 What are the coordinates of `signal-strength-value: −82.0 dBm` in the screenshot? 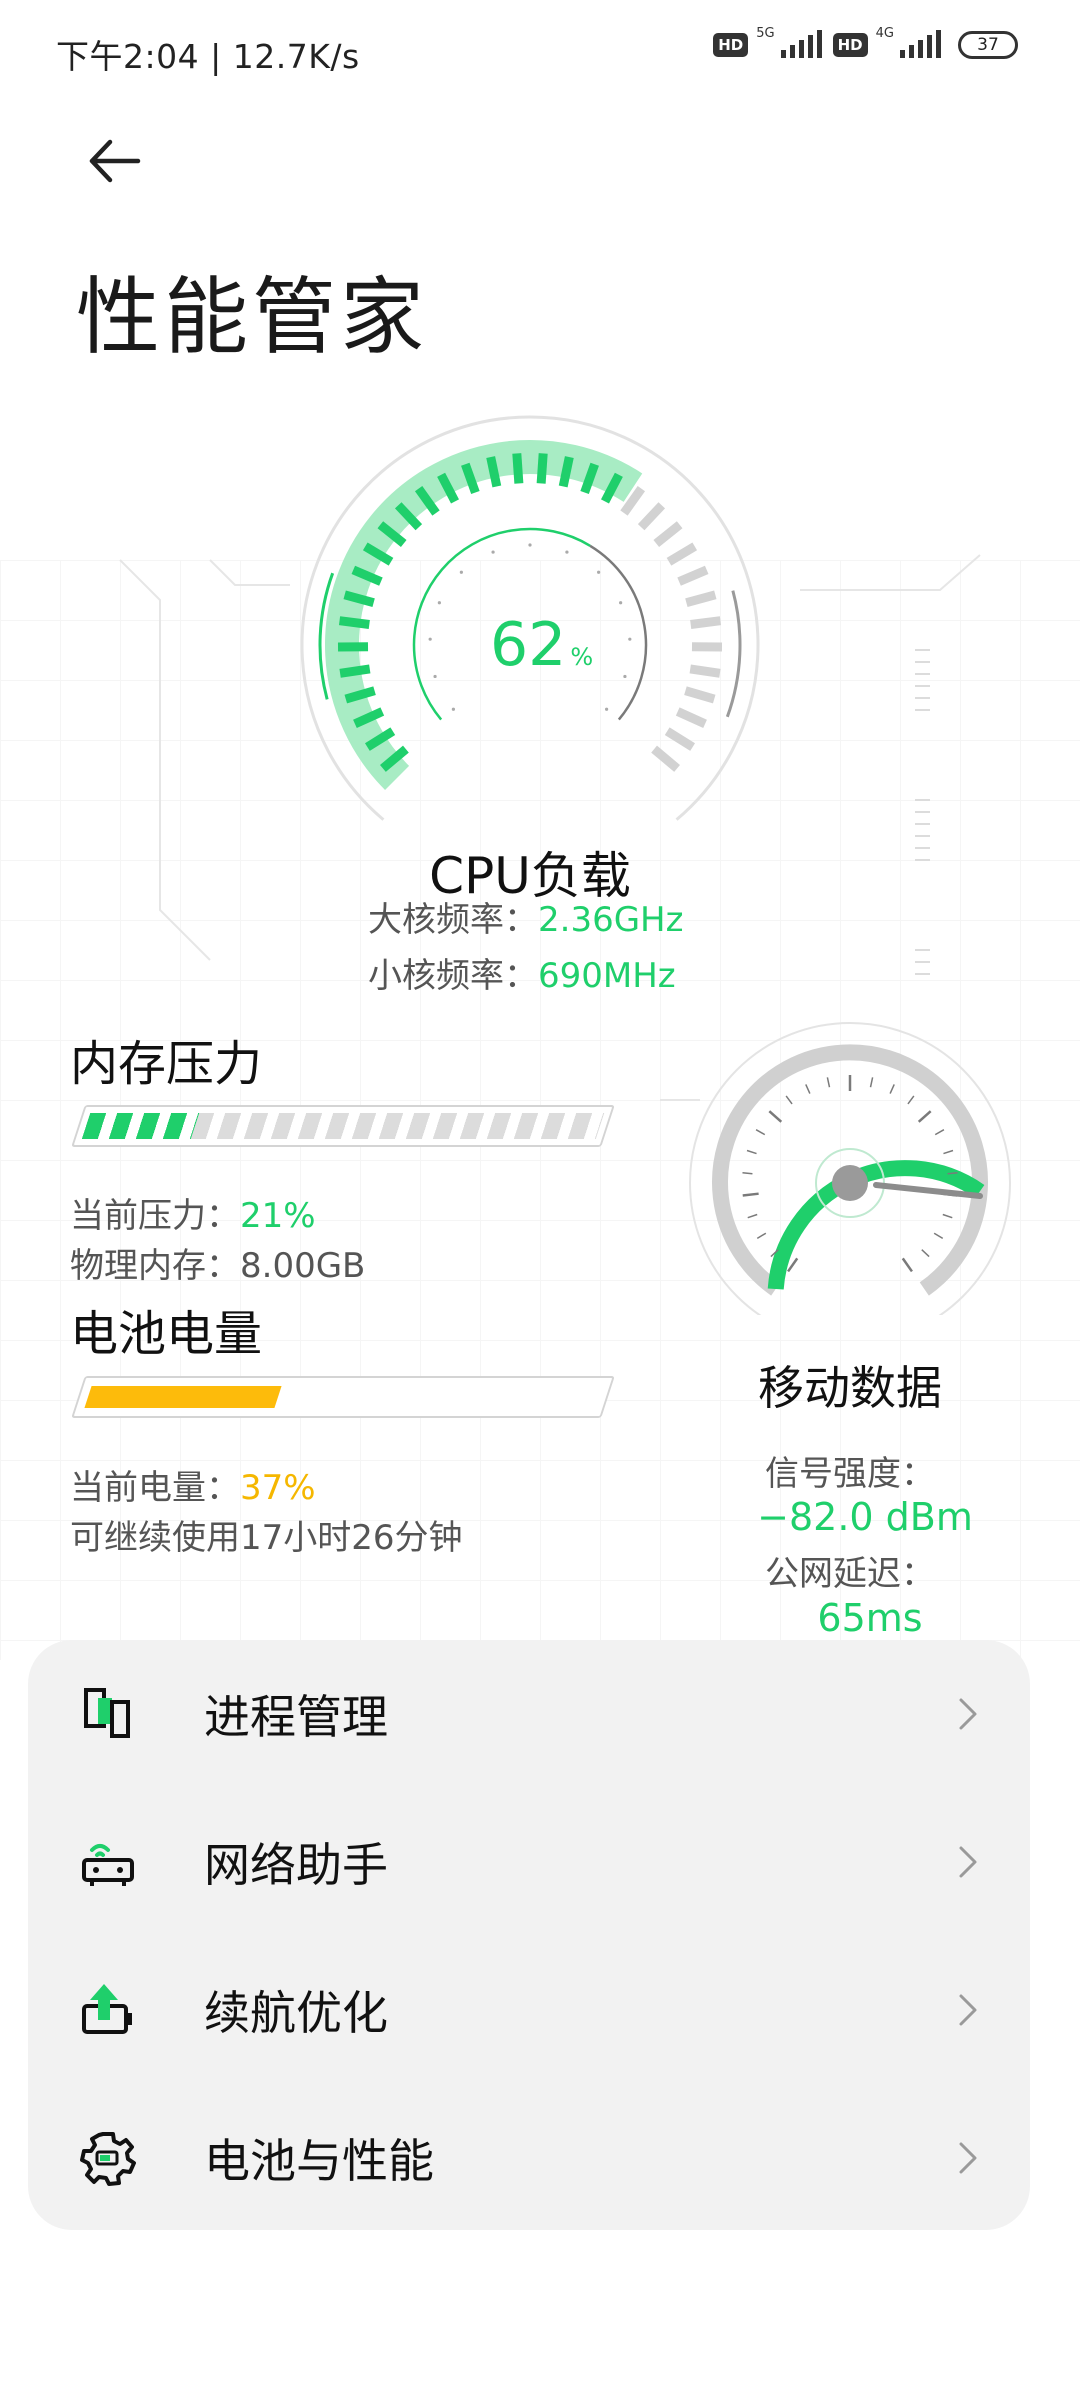 It's located at (865, 1517).